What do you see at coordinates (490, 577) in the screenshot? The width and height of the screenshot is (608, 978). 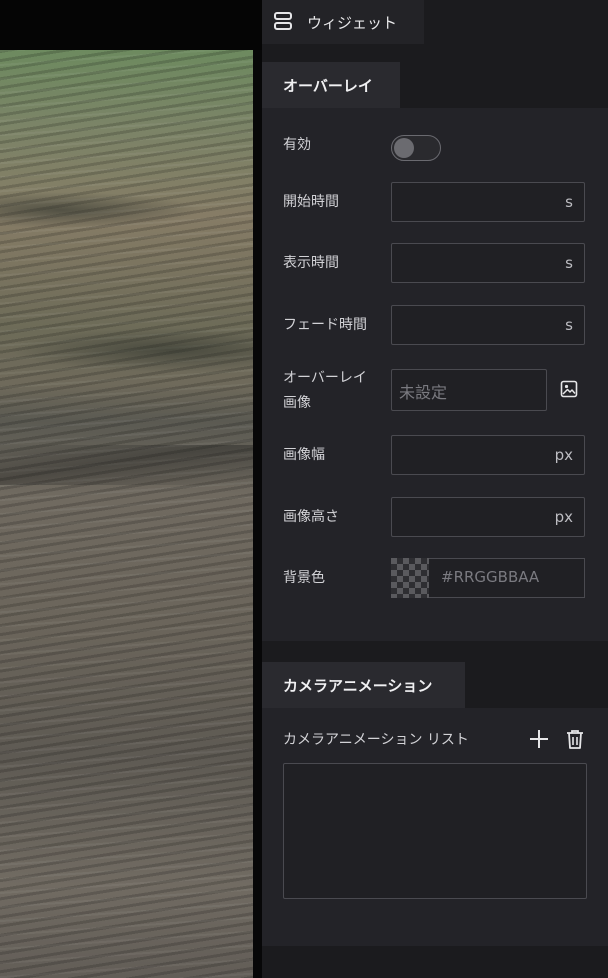 I see `background-color-placeholder: #RRGGBBAA` at bounding box center [490, 577].